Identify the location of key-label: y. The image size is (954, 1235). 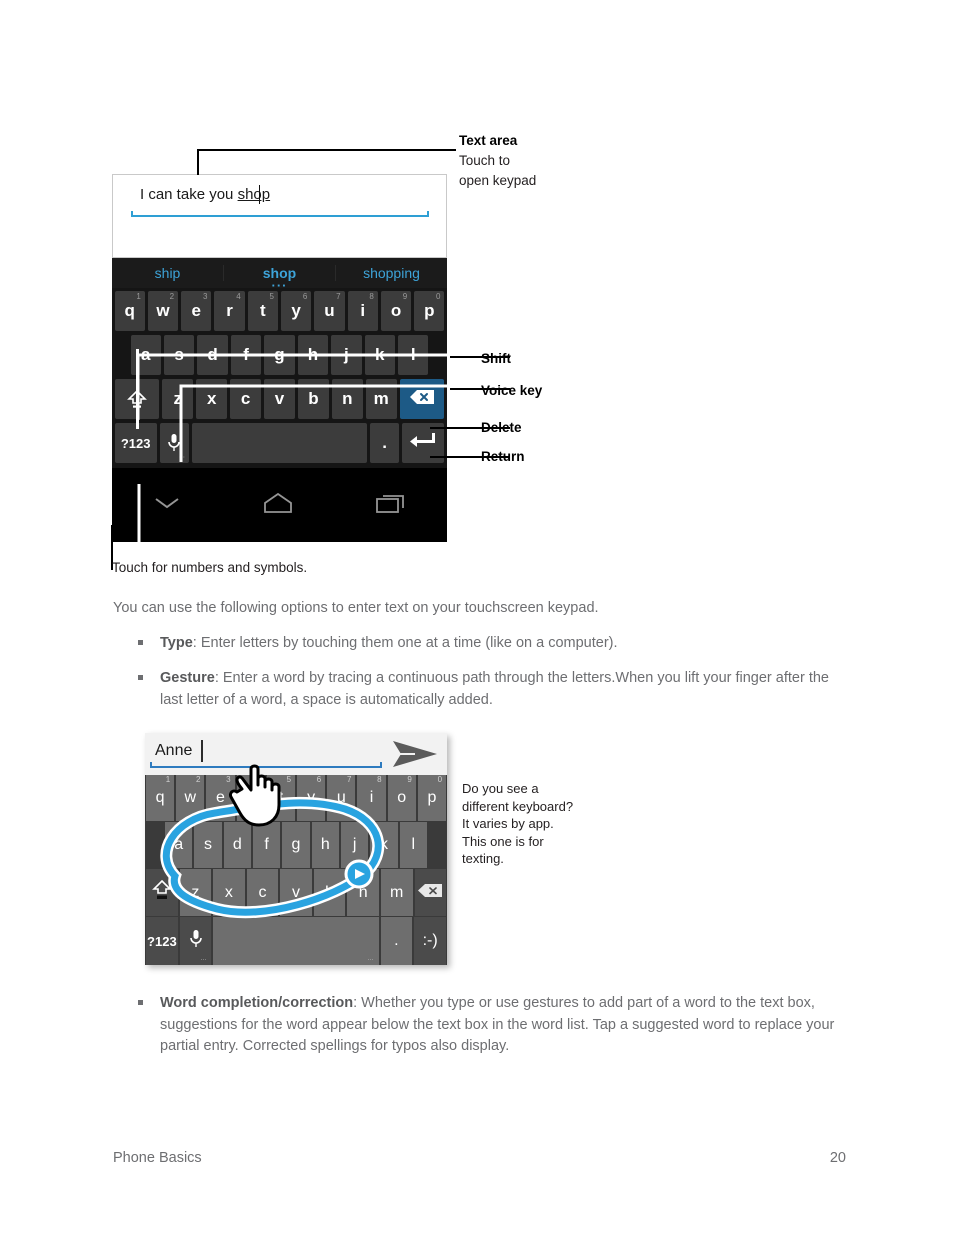
(311, 797).